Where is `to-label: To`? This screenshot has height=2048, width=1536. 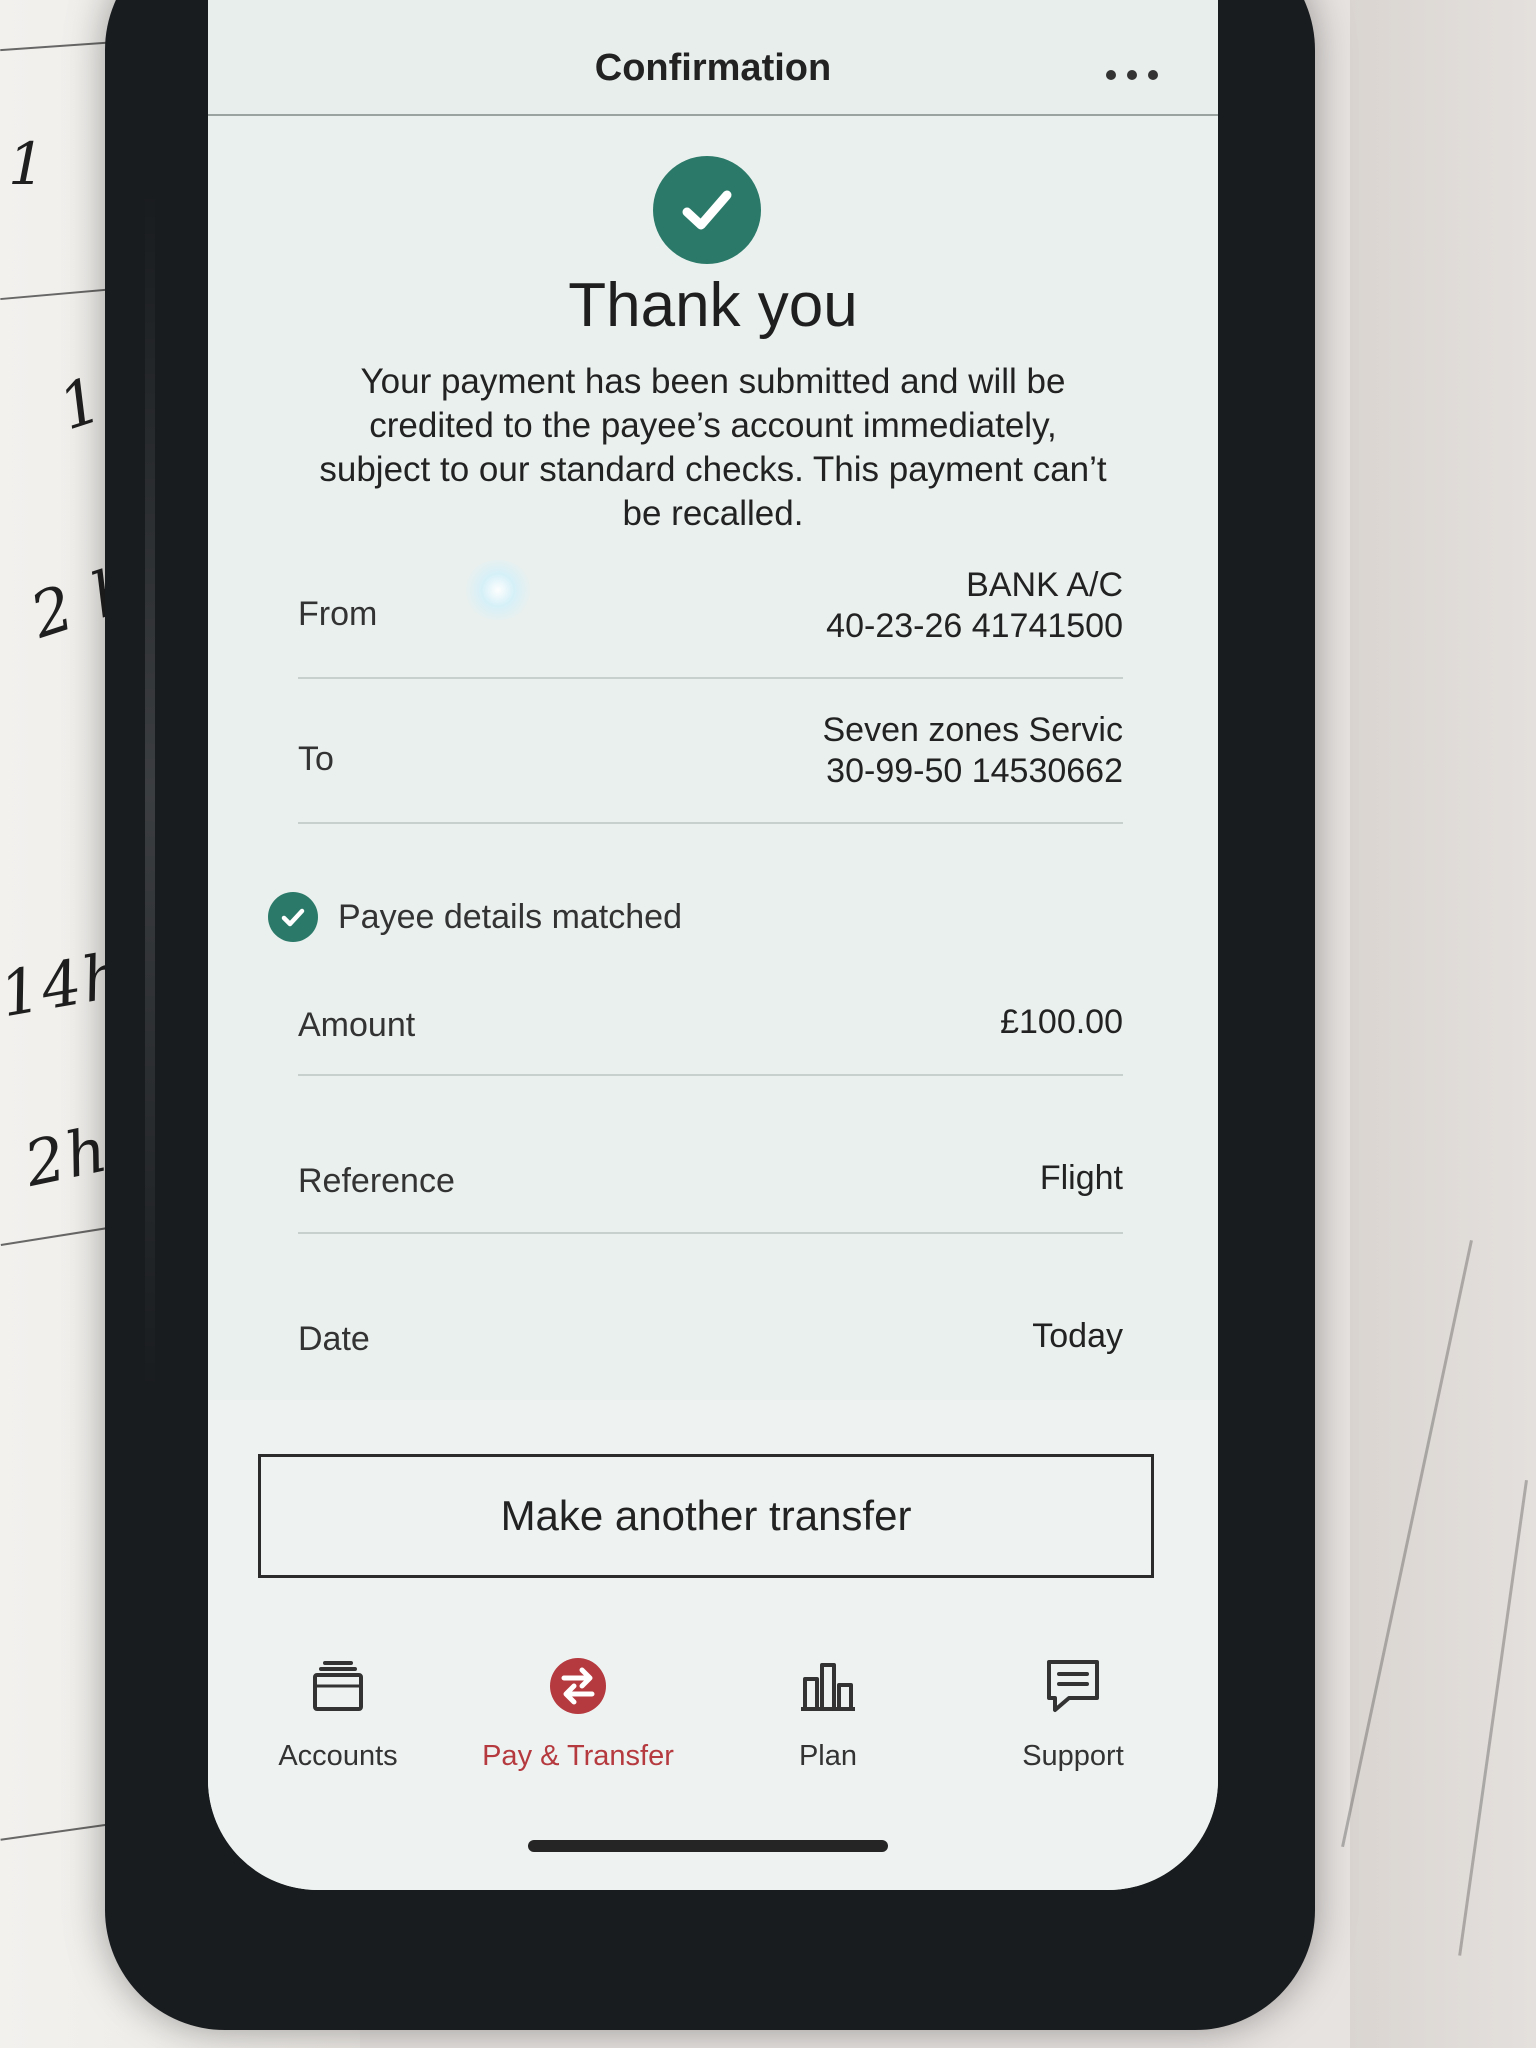
to-label: To is located at coordinates (316, 759).